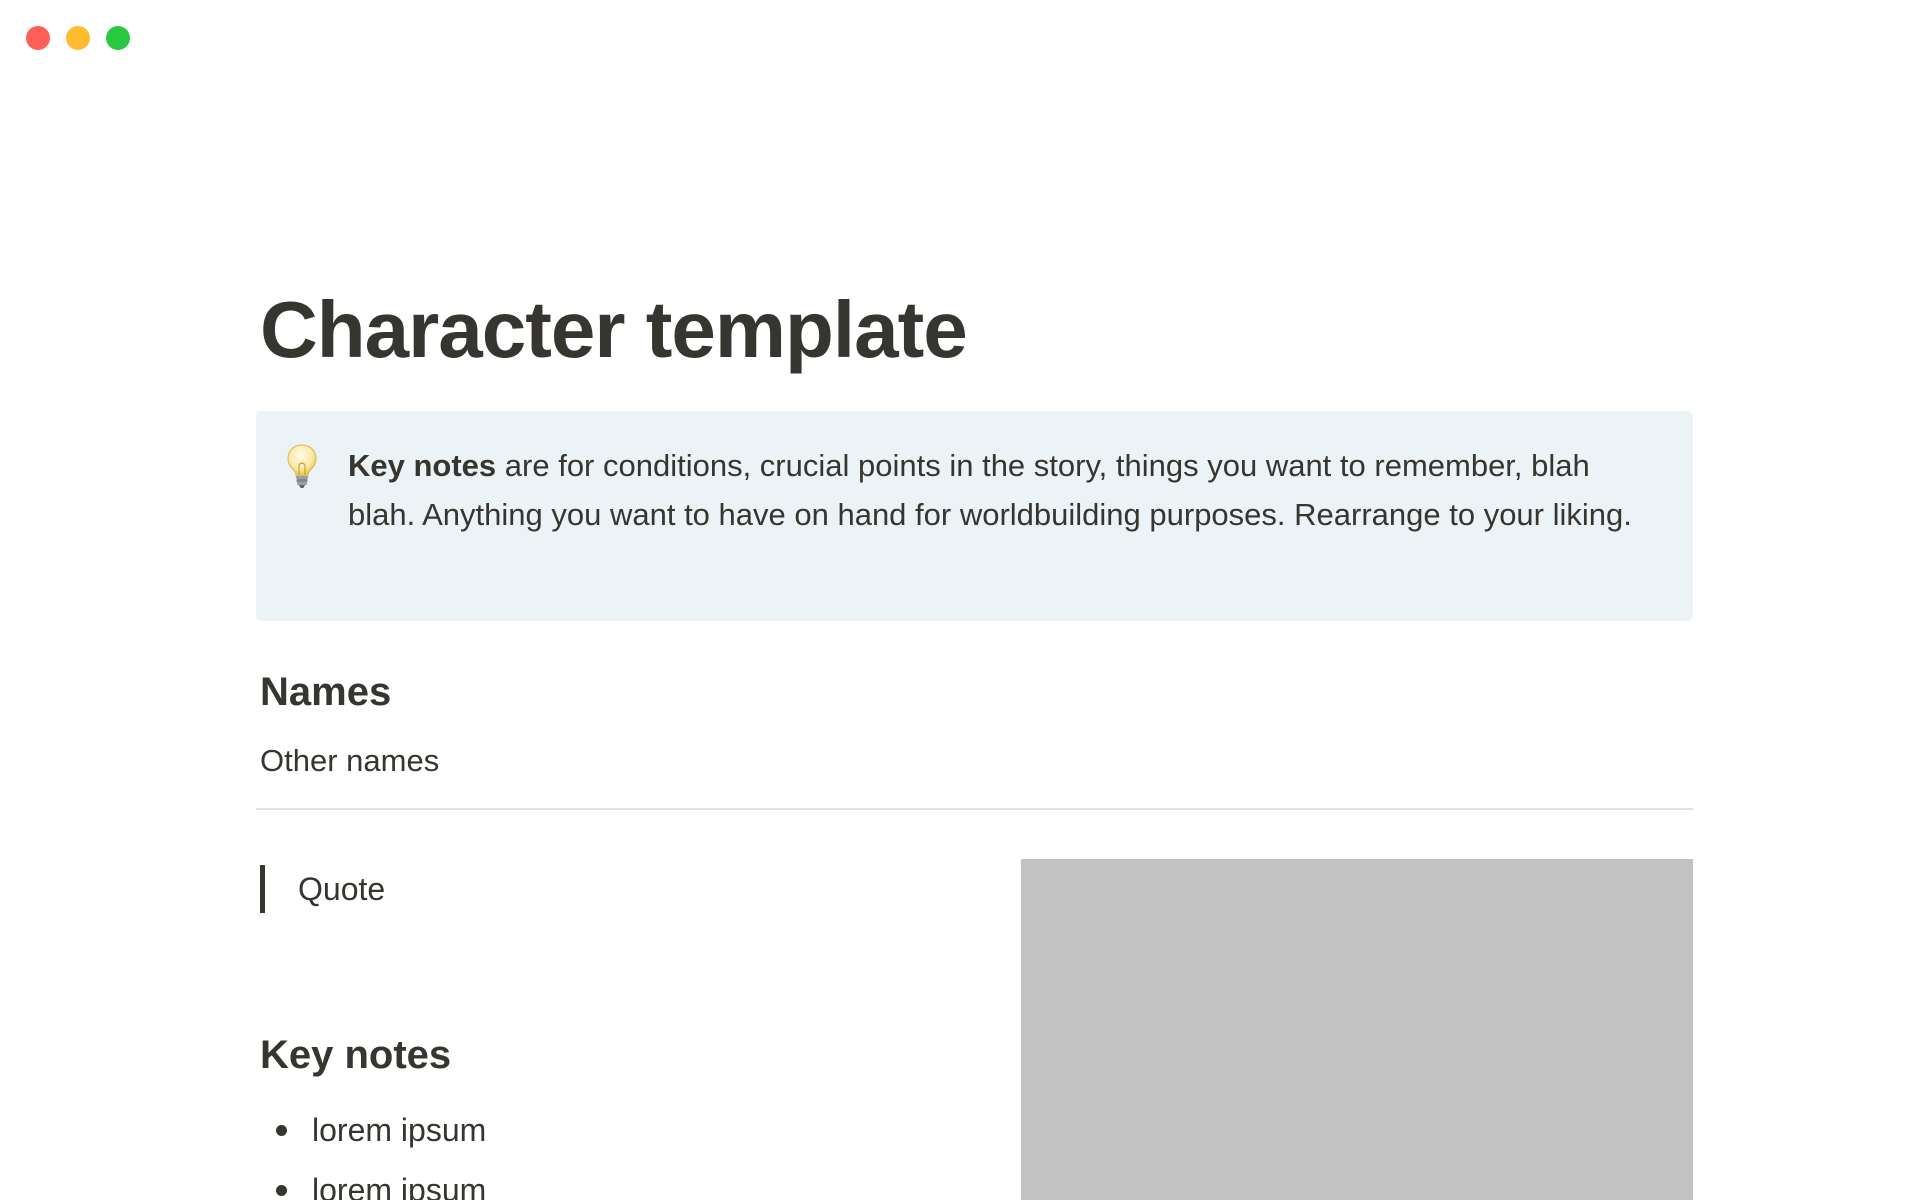 The height and width of the screenshot is (1200, 1920). Describe the element at coordinates (422, 465) in the screenshot. I see `callout-bold-text: Key notes` at that location.